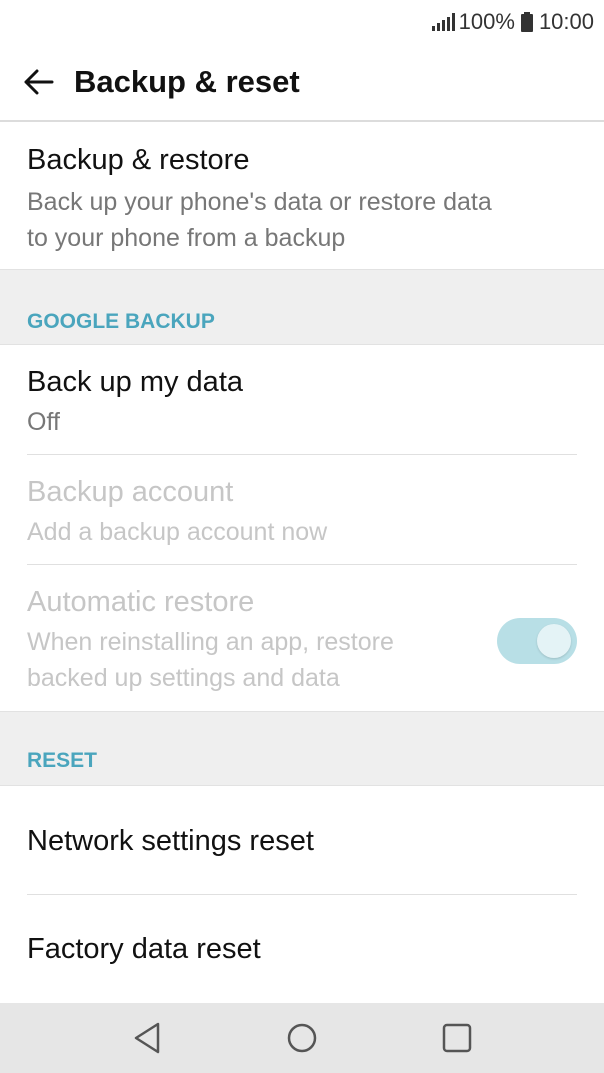 The width and height of the screenshot is (604, 1073). Describe the element at coordinates (443, 22) in the screenshot. I see `signal-icon` at that location.